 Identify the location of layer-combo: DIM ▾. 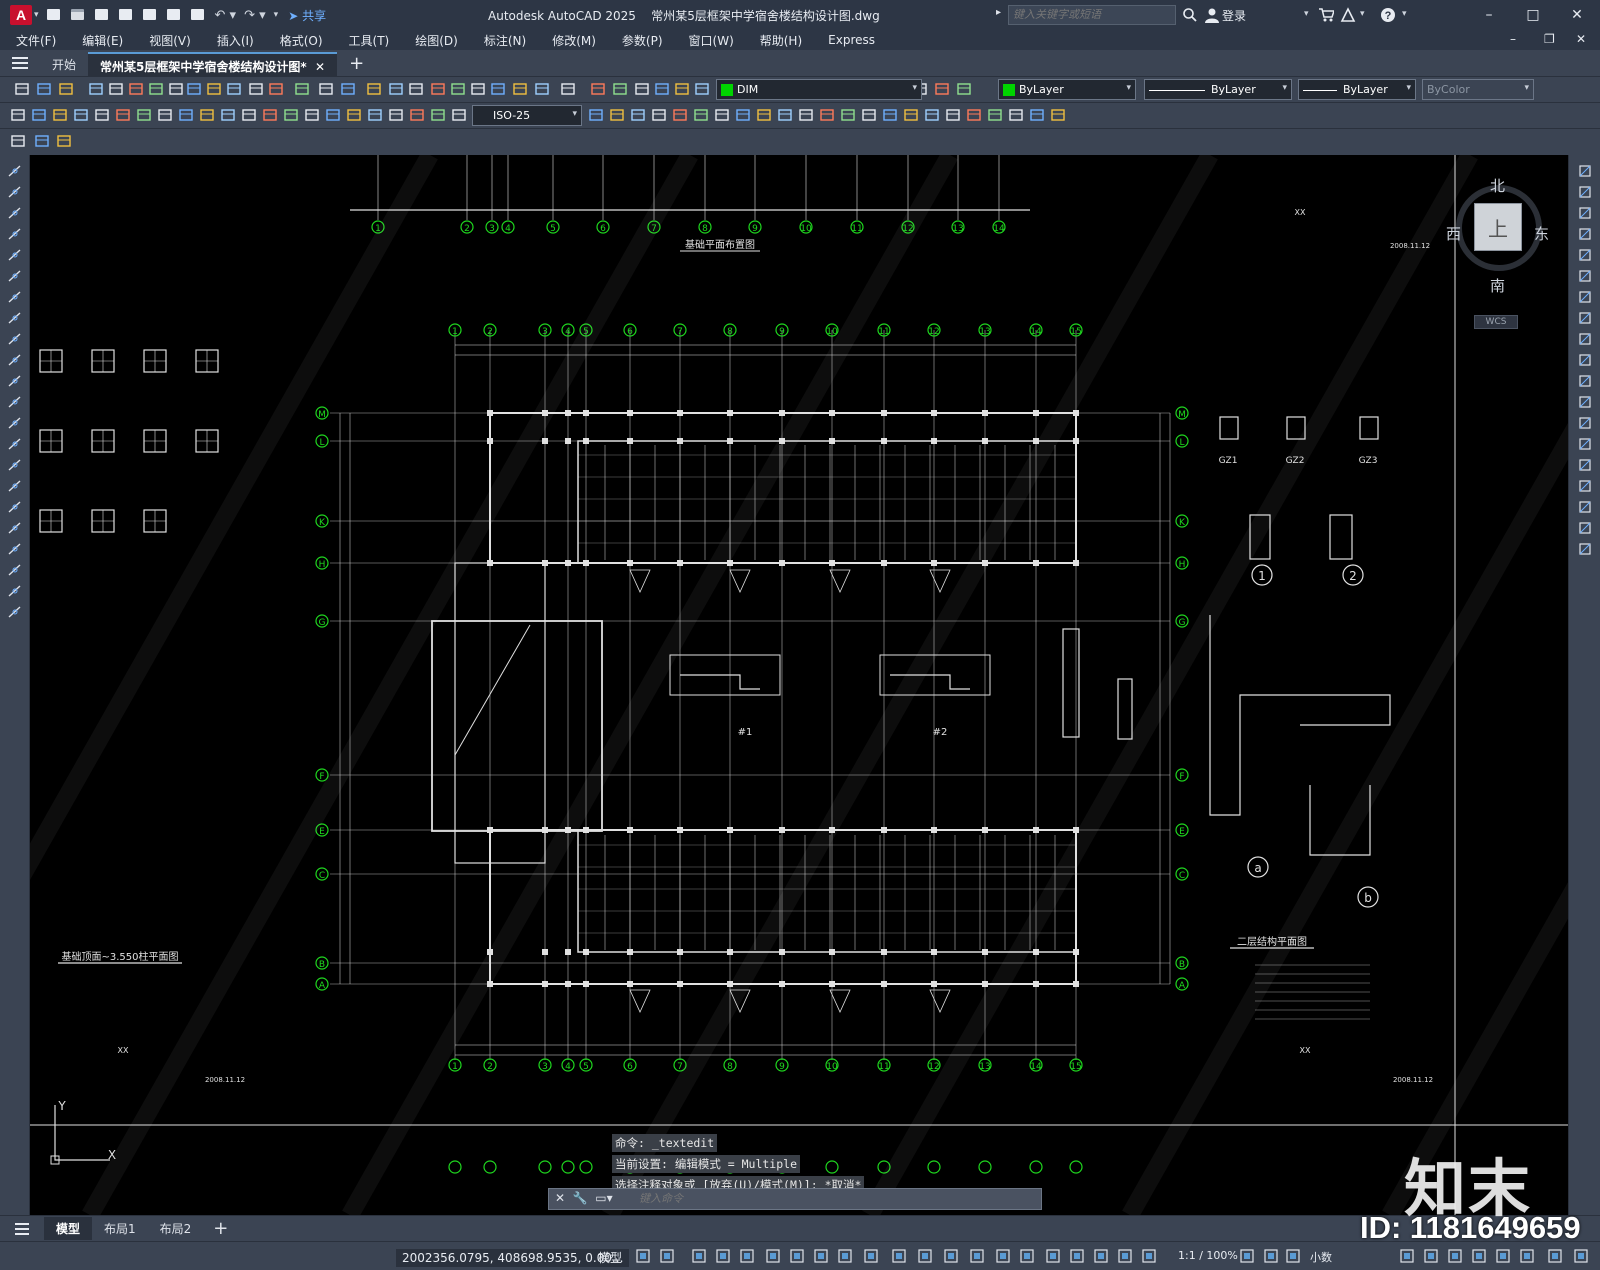
(819, 89).